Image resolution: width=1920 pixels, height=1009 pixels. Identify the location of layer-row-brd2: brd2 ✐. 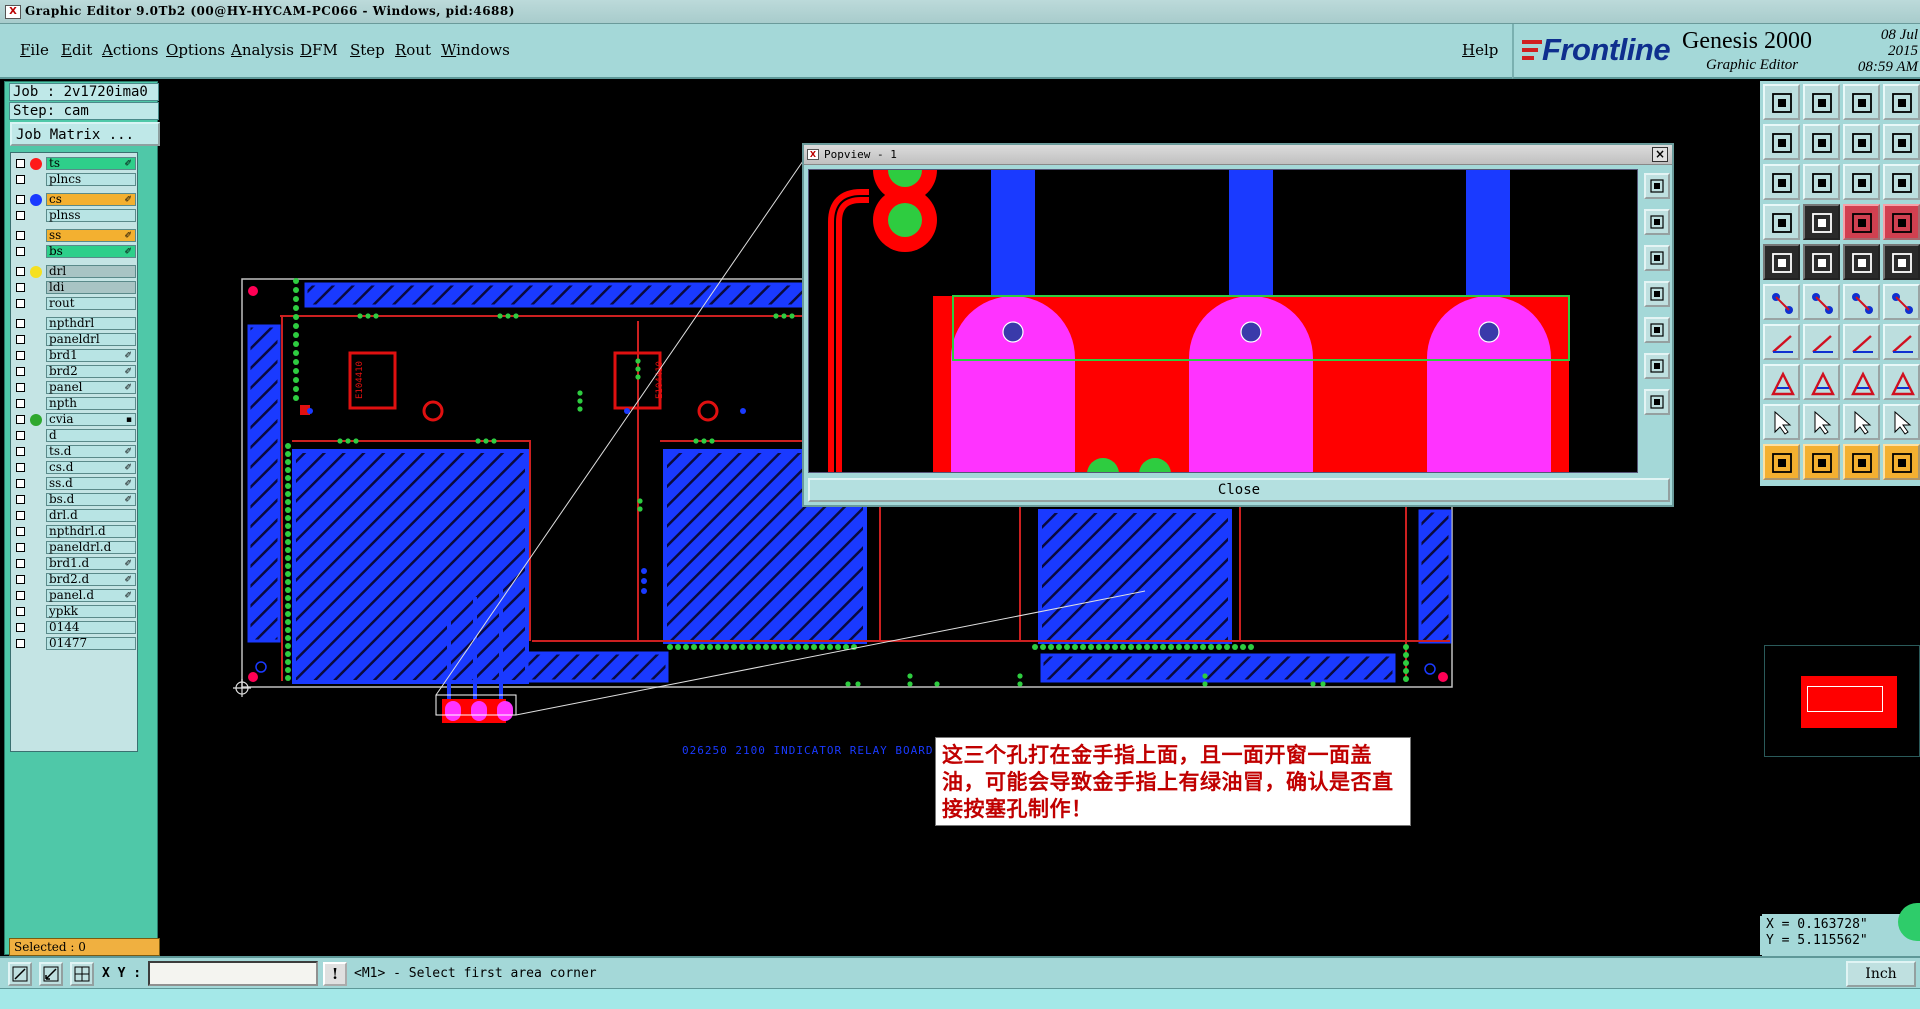
(75, 372).